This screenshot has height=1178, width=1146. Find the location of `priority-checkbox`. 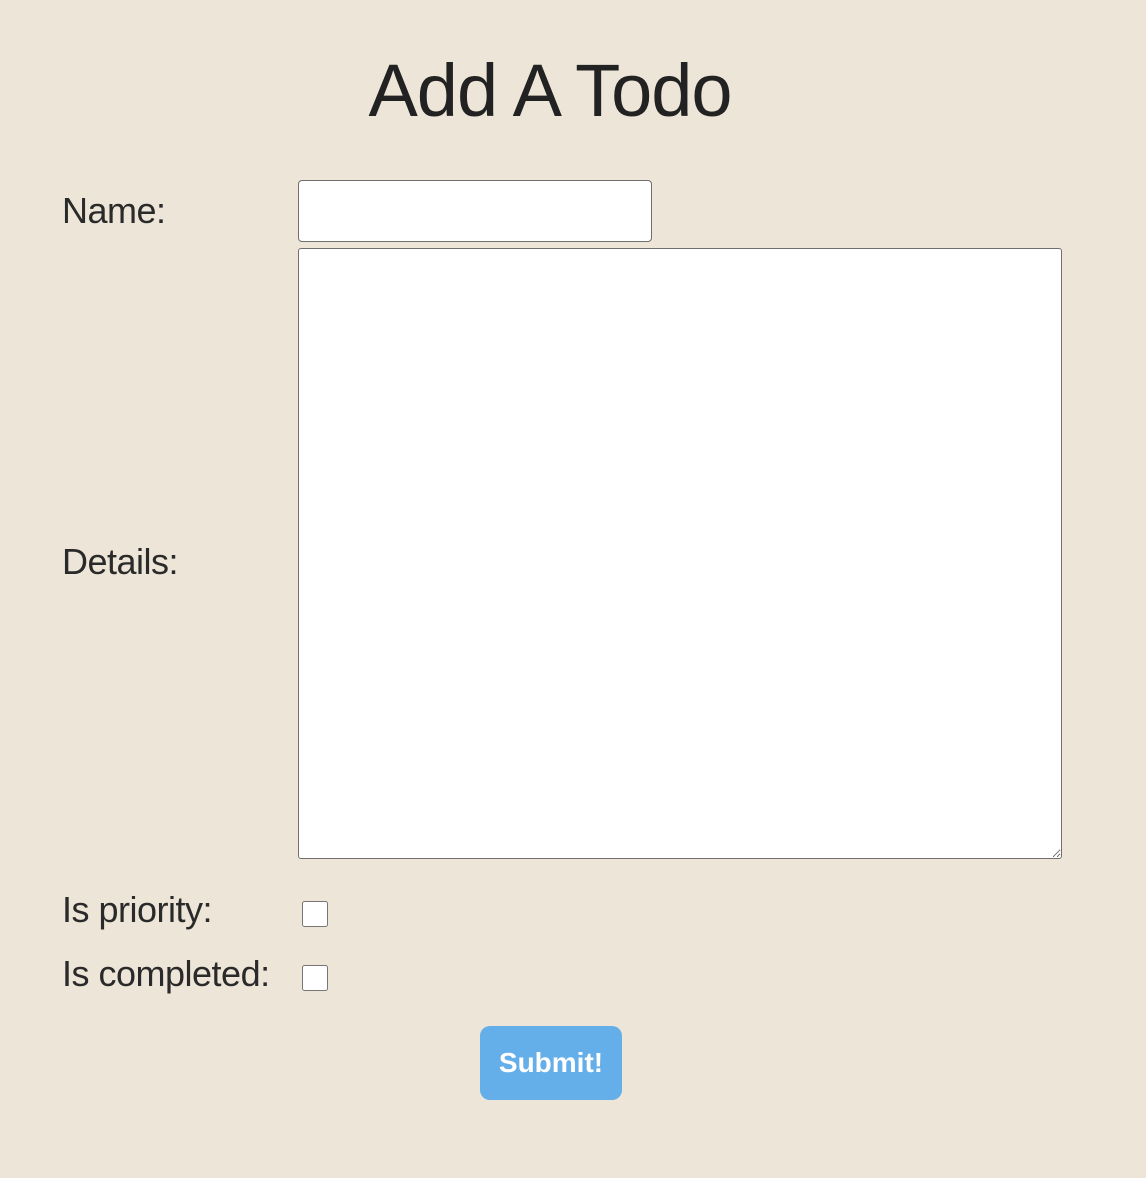

priority-checkbox is located at coordinates (315, 914).